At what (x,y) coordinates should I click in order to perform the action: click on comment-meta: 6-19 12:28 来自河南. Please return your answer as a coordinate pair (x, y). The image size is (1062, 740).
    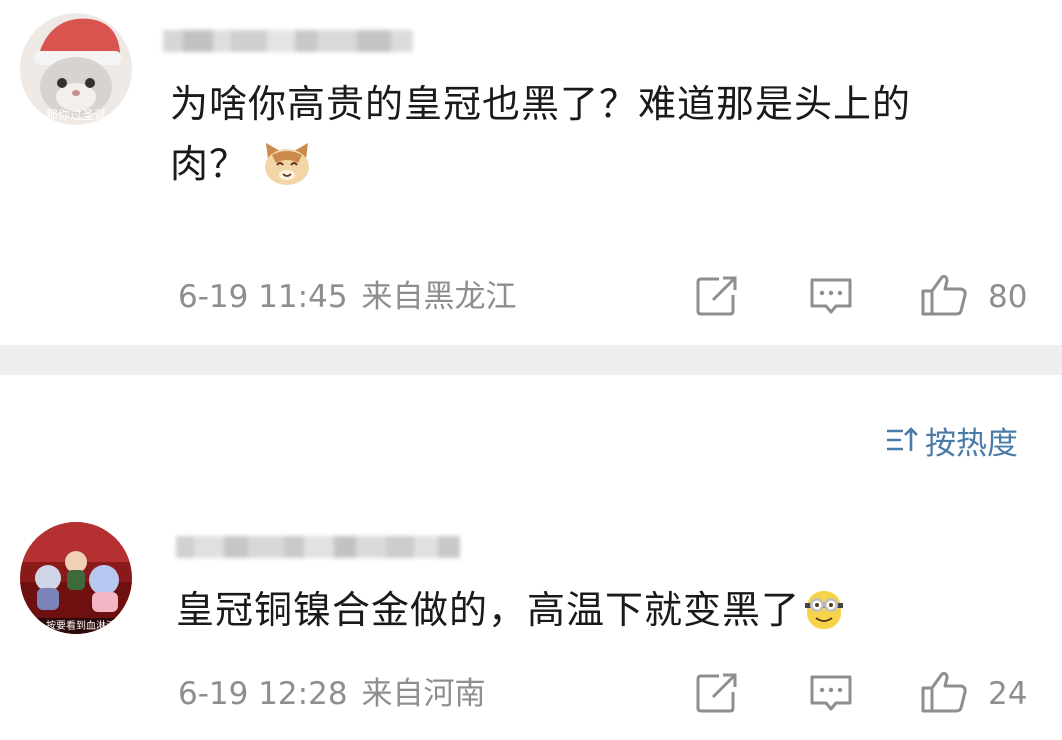
    Looking at the image, I should click on (332, 694).